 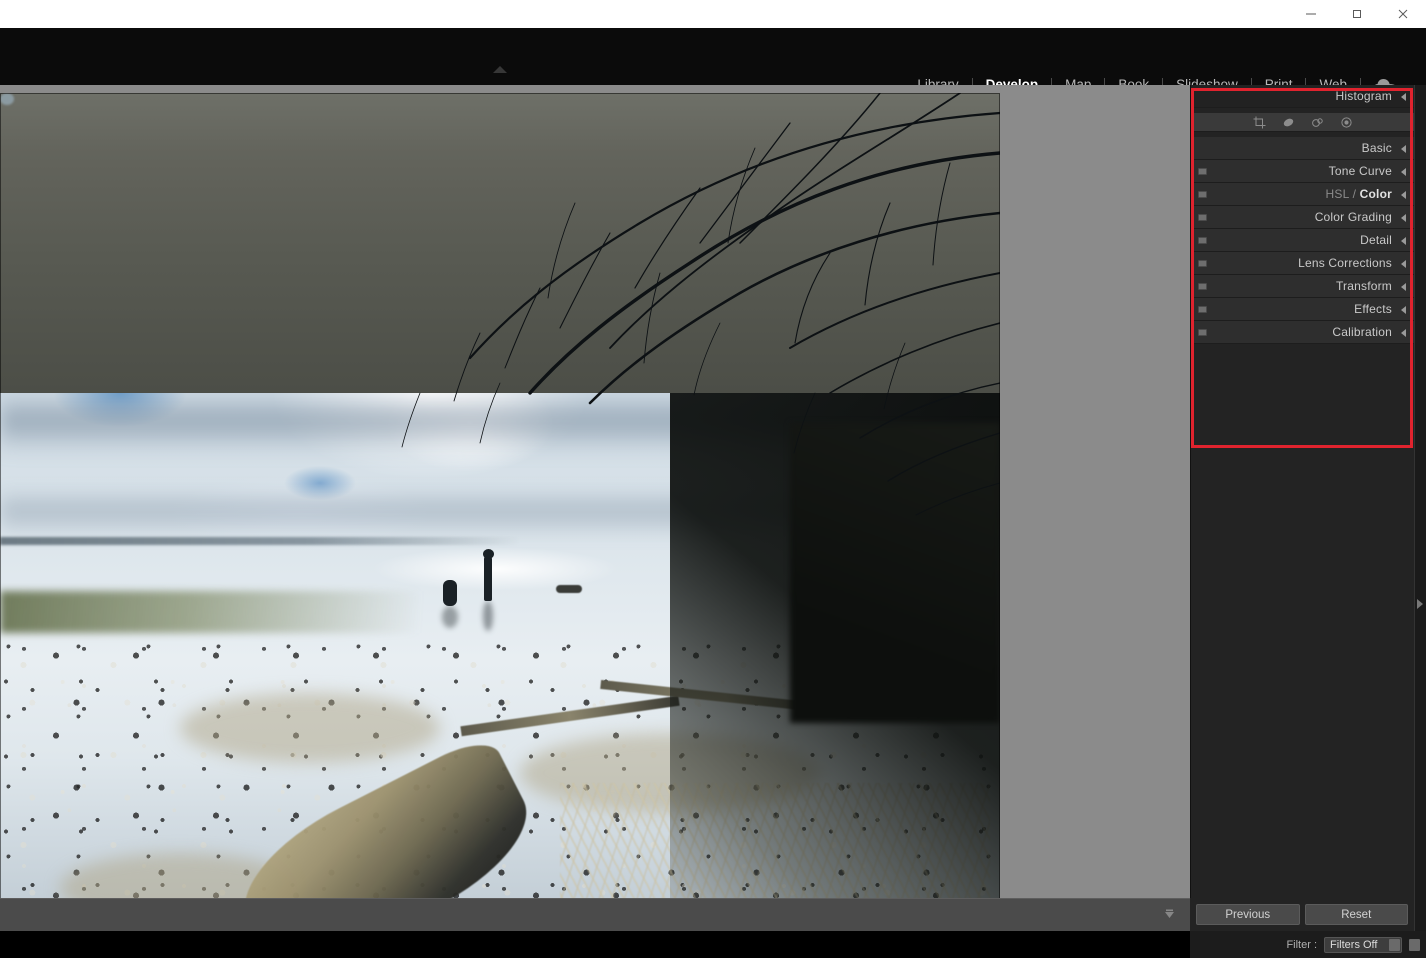 I want to click on panel-header-lens-corrections: Lens Corrections, so click(x=1302, y=263).